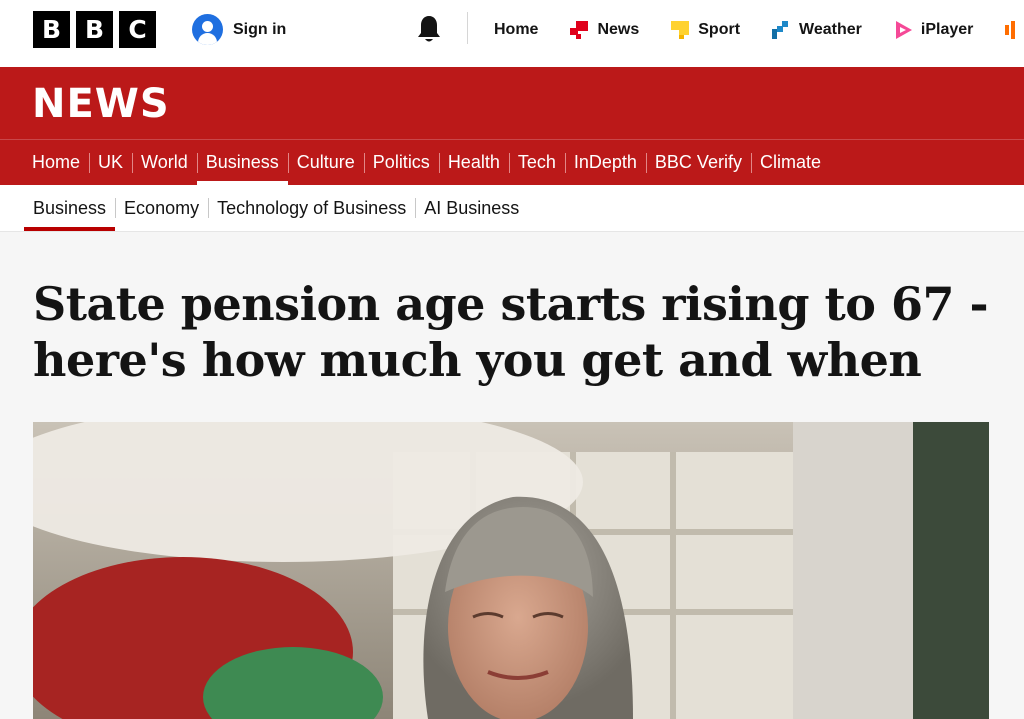 The image size is (1024, 719). What do you see at coordinates (680, 30) in the screenshot?
I see `sport-icon` at bounding box center [680, 30].